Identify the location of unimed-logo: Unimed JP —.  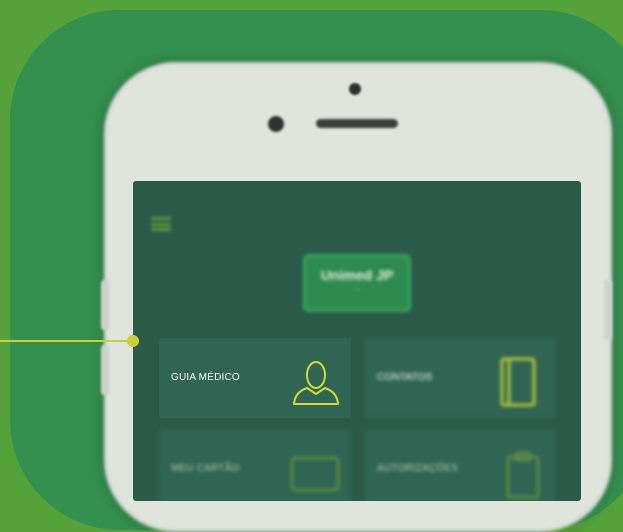
(357, 283).